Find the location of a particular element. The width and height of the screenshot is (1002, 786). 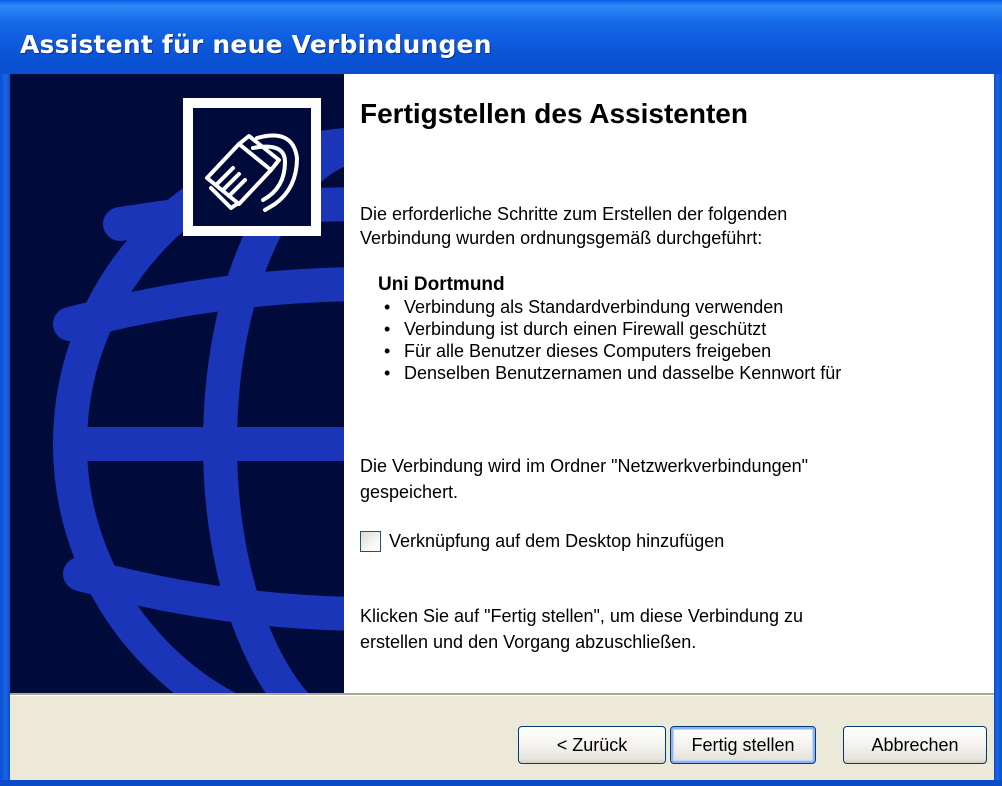

network-cable-icon is located at coordinates (252, 167).